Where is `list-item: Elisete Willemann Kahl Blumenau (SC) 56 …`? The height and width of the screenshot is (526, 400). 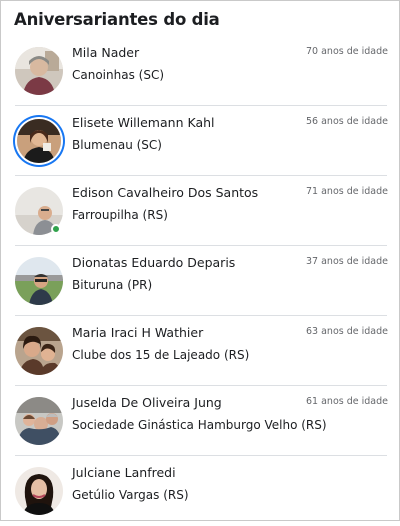
list-item: Elisete Willemann Kahl Blumenau (SC) 56 … is located at coordinates (201, 141).